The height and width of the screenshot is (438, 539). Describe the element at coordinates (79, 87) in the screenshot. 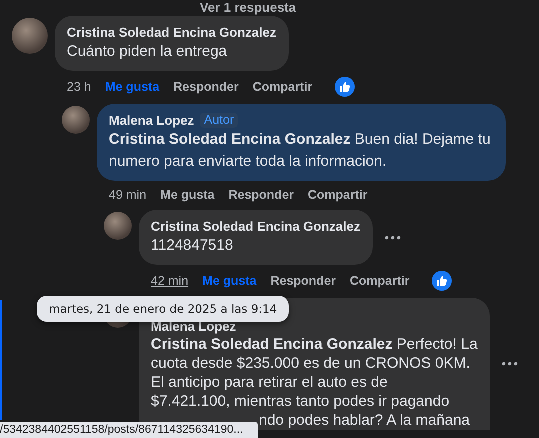

I see `timestamp-link: 23 h` at that location.